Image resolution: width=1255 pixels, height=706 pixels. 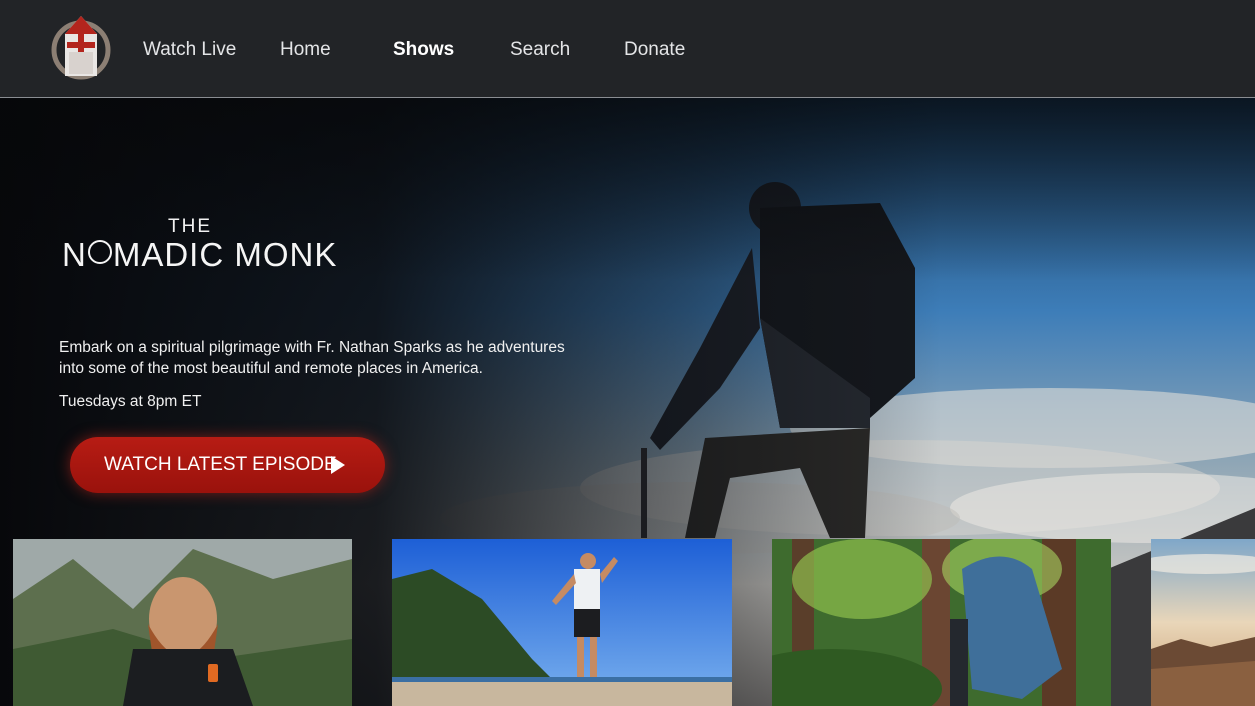 What do you see at coordinates (189, 50) in the screenshot?
I see `nav-watch-live: Watch Live` at bounding box center [189, 50].